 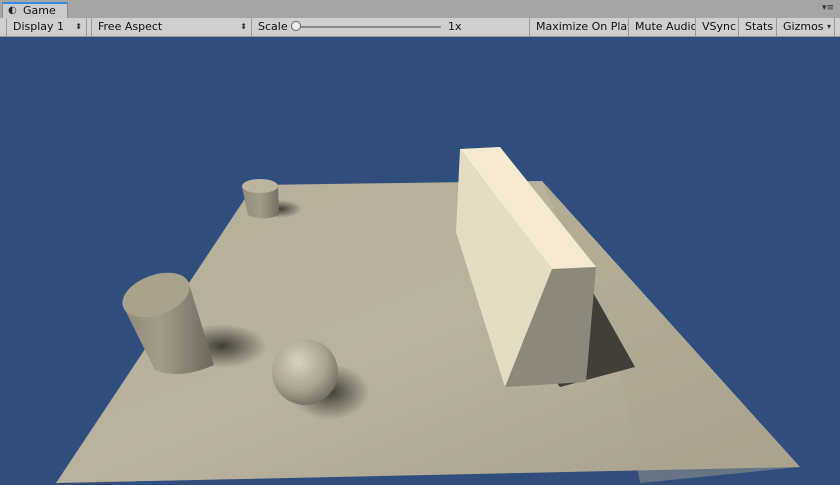 I want to click on vsync-toggle: VSync, so click(x=717, y=27).